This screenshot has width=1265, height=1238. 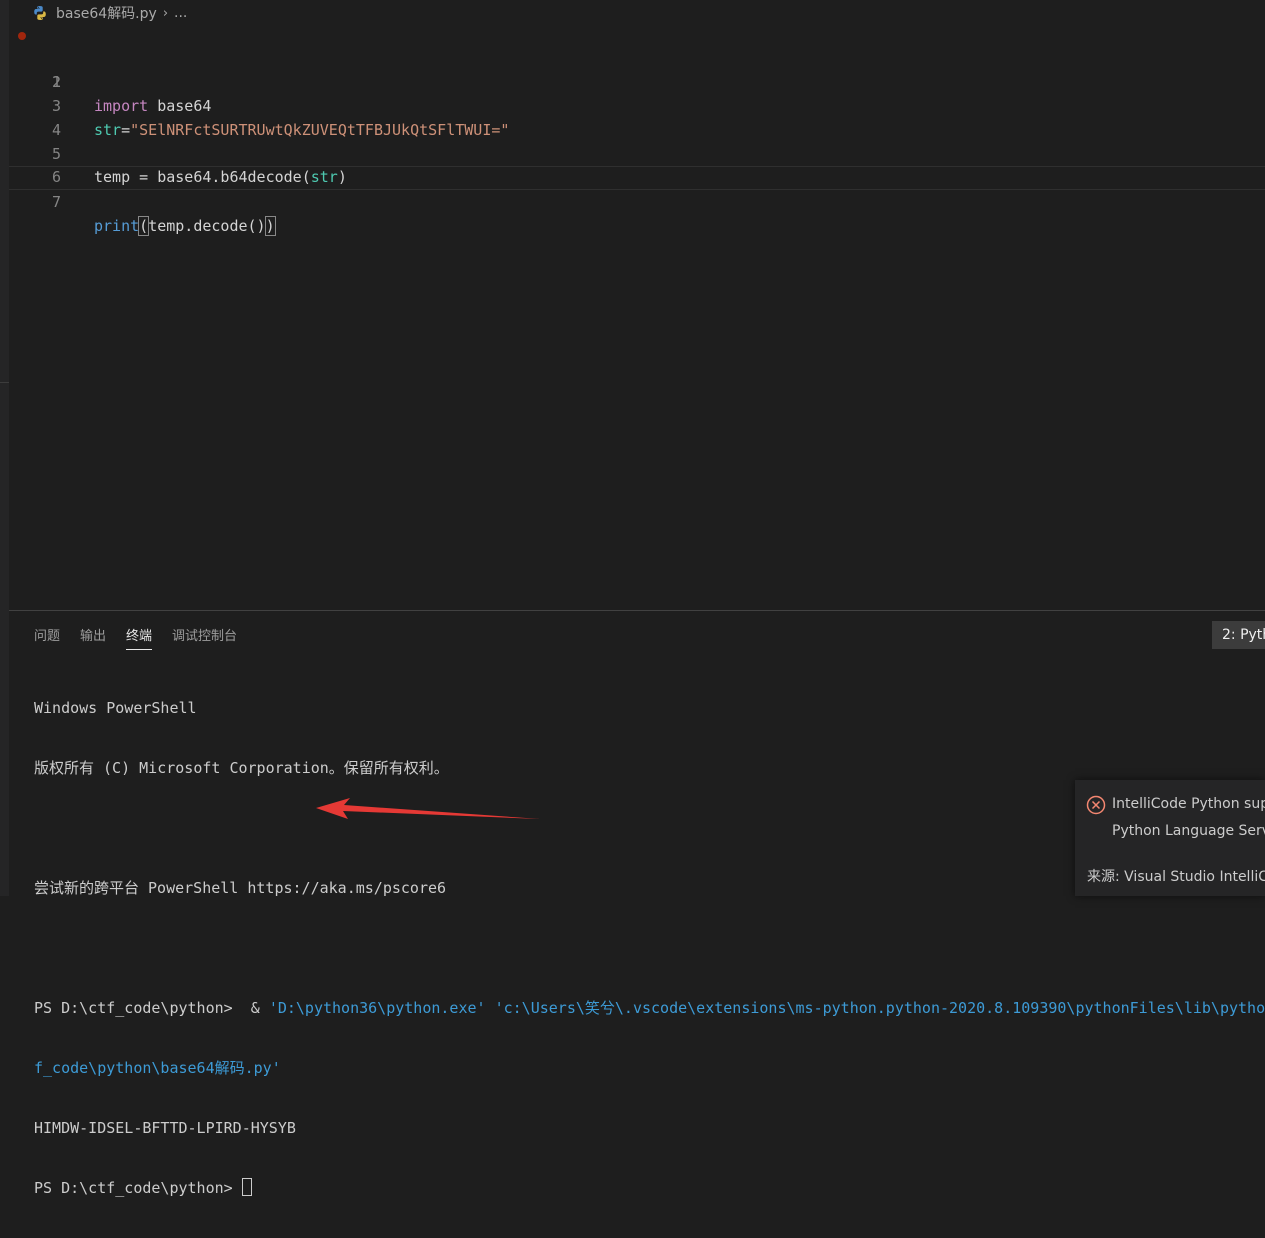 I want to click on terminal-cursor, so click(x=246, y=1187).